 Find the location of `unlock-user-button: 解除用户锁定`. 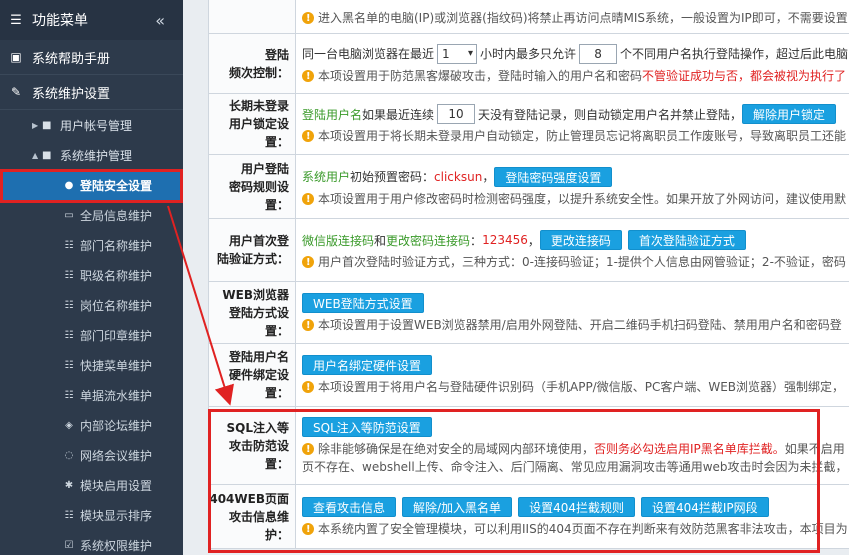

unlock-user-button: 解除用户锁定 is located at coordinates (789, 114).